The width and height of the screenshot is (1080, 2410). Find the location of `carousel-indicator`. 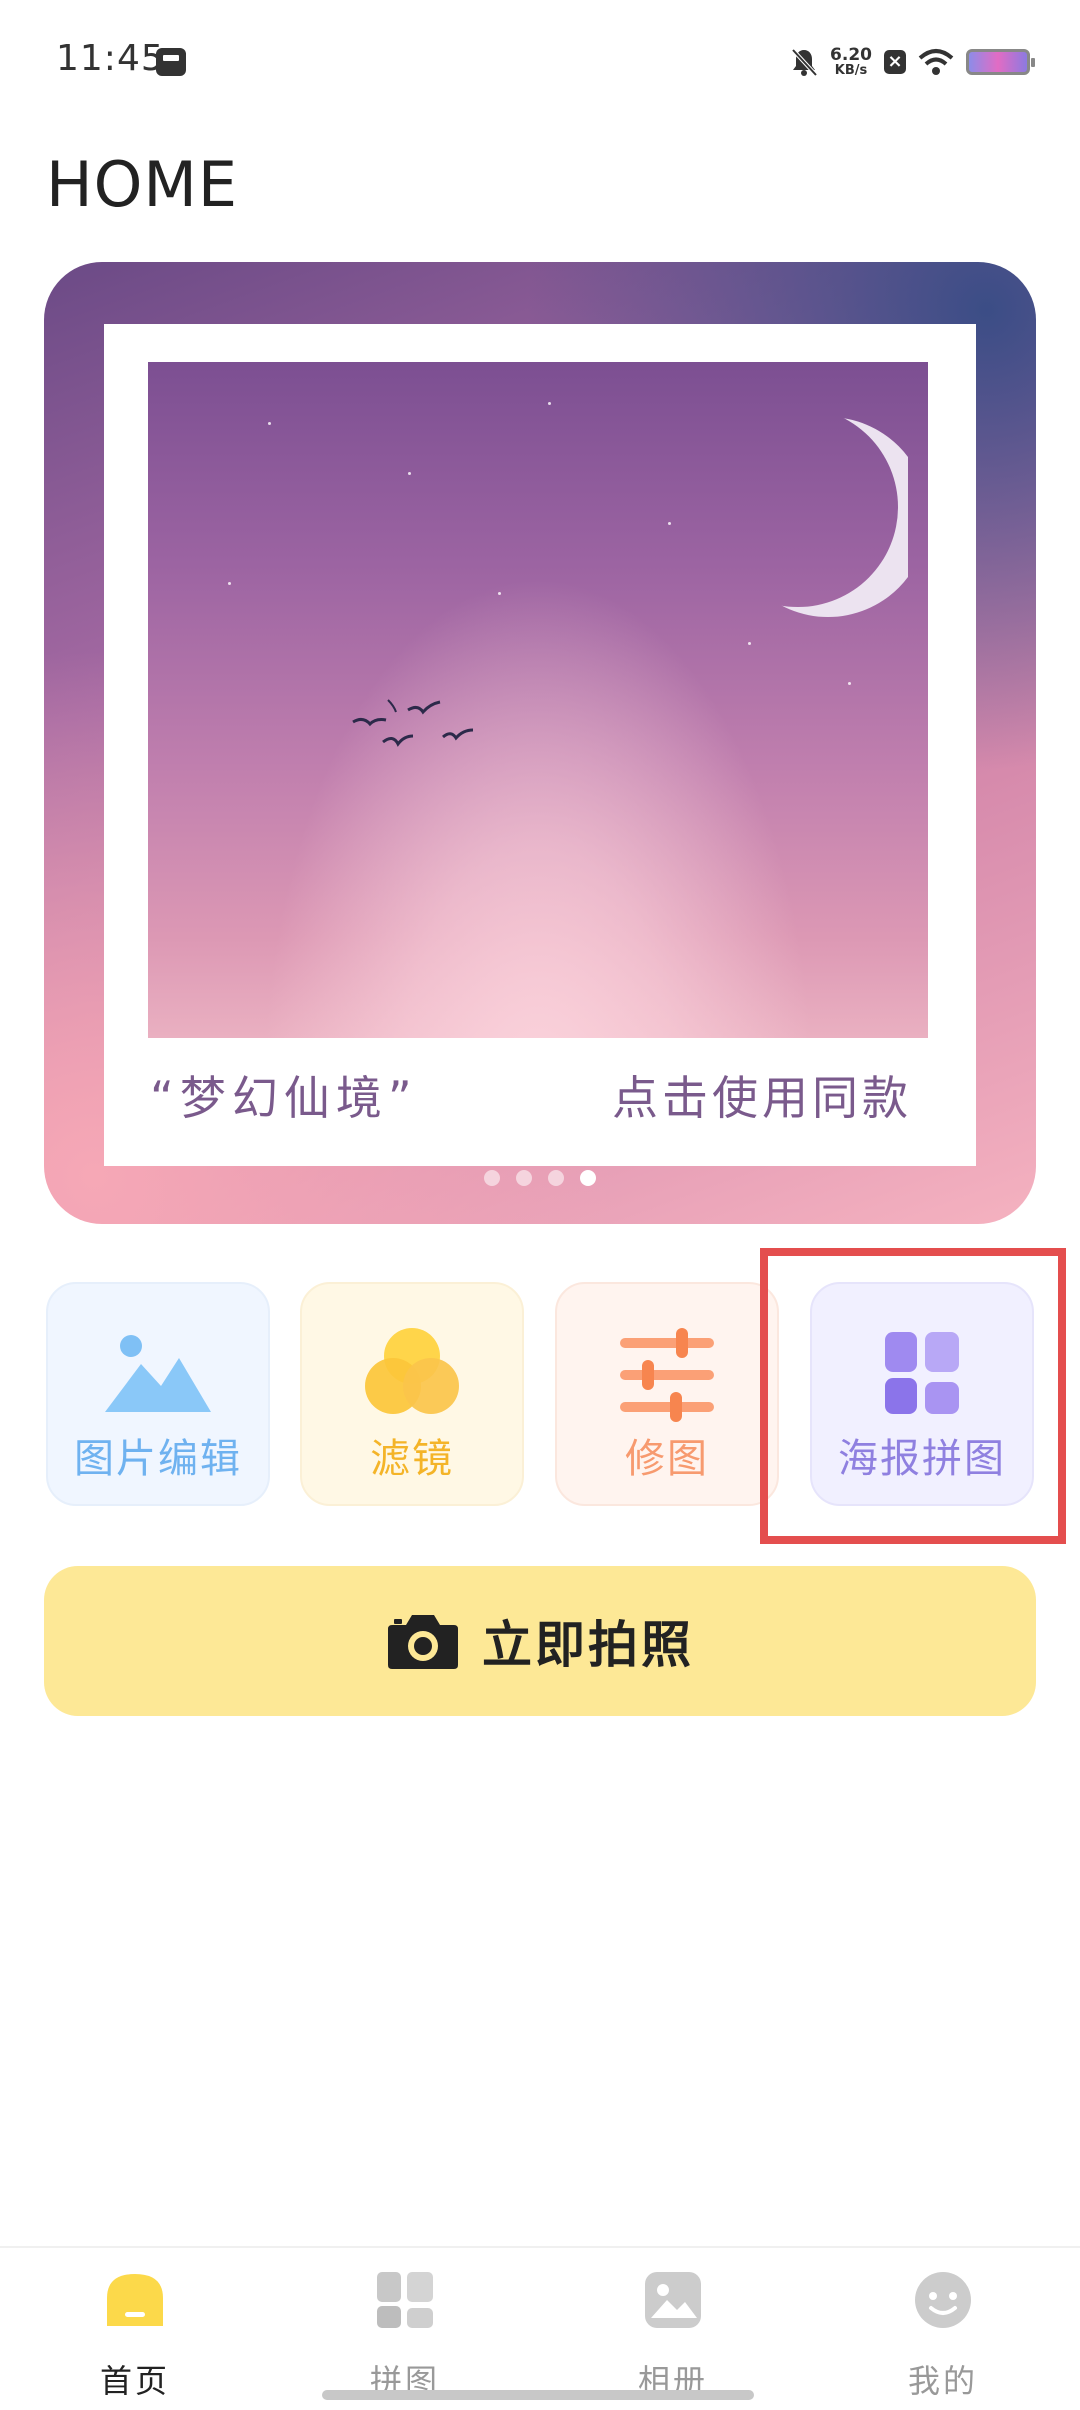

carousel-indicator is located at coordinates (540, 1178).